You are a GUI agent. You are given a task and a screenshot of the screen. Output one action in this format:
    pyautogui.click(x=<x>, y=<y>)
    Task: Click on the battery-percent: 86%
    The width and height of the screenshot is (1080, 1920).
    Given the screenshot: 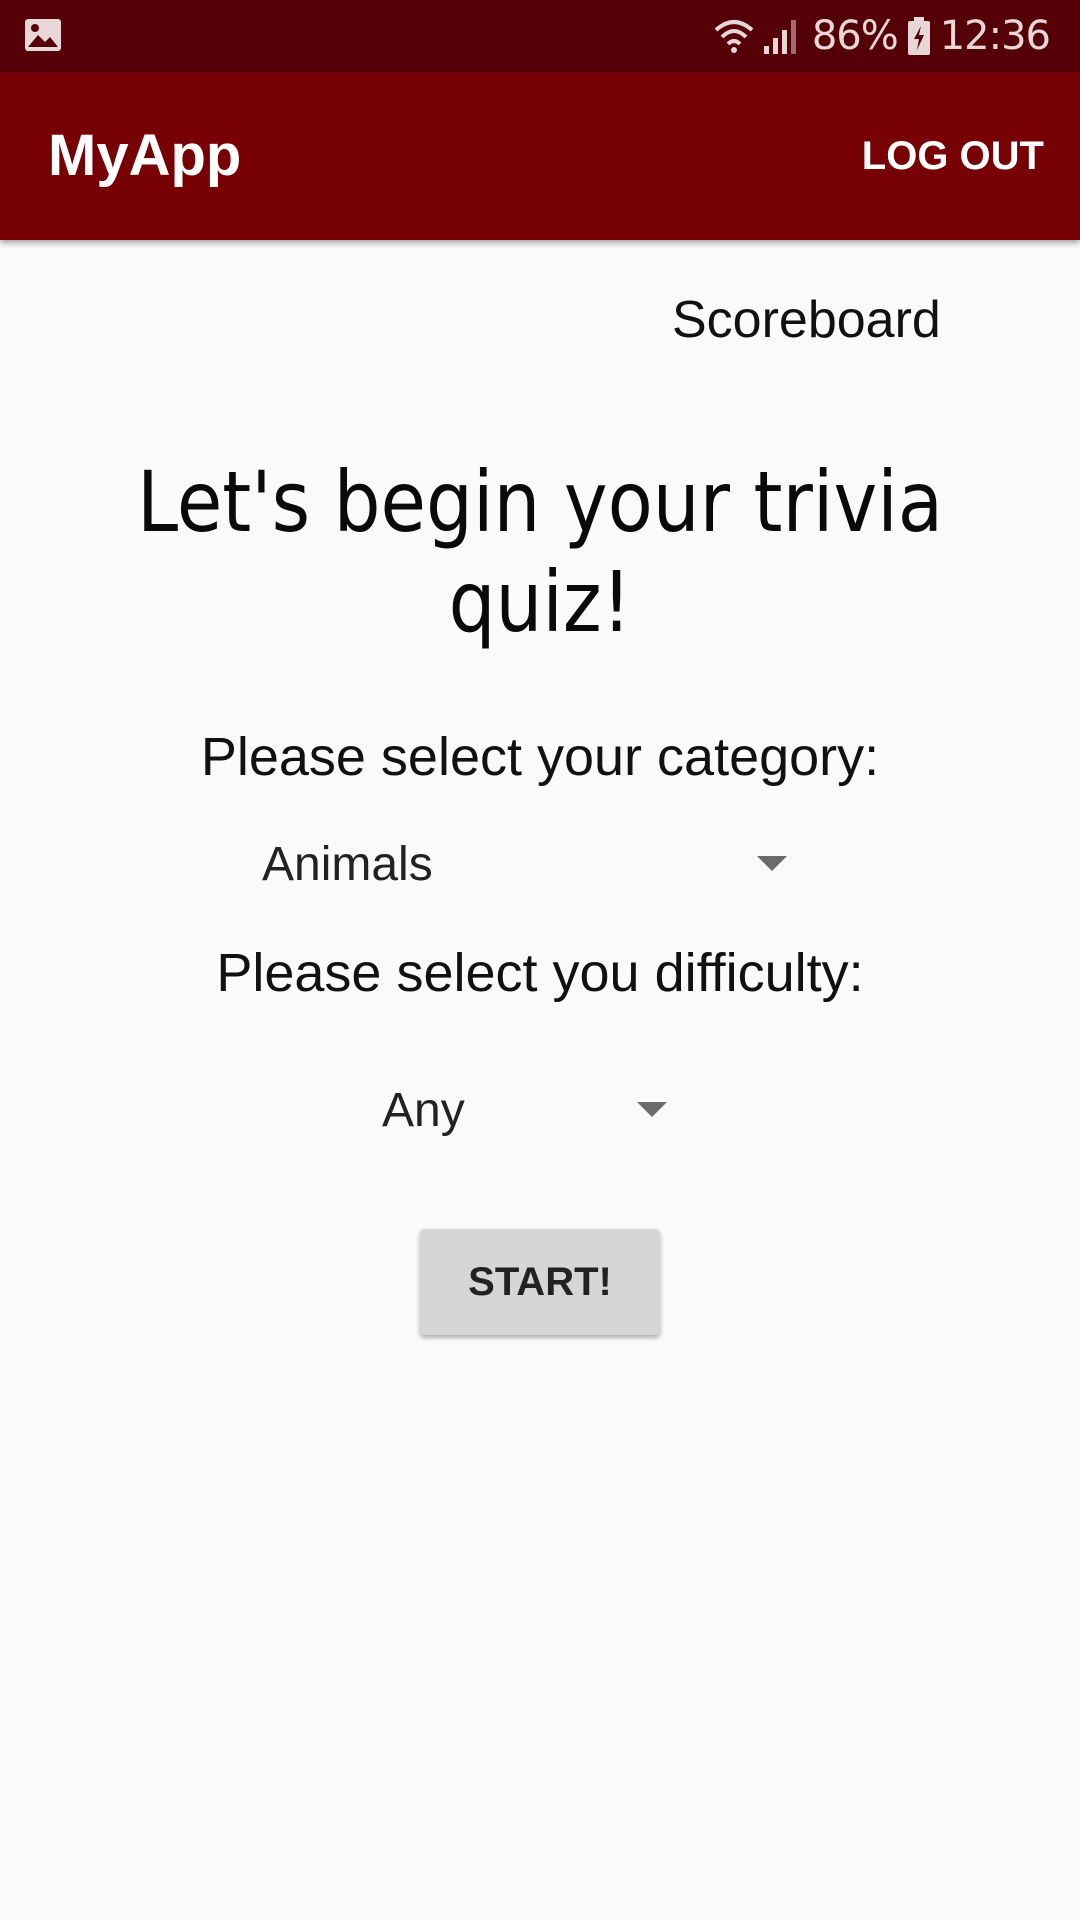 What is the action you would take?
    pyautogui.click(x=855, y=36)
    